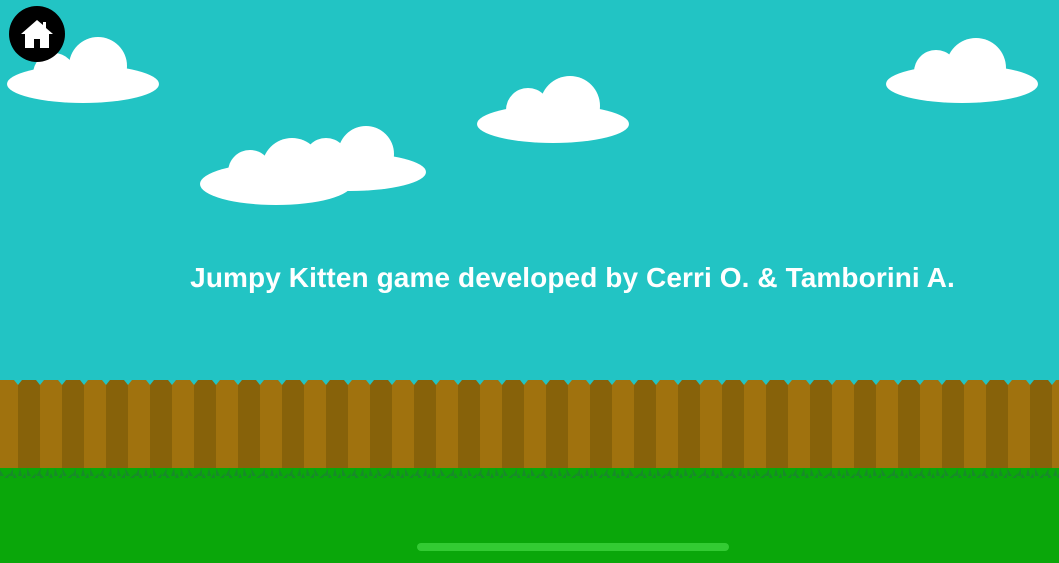 The height and width of the screenshot is (563, 1059). I want to click on home-button, so click(37, 34).